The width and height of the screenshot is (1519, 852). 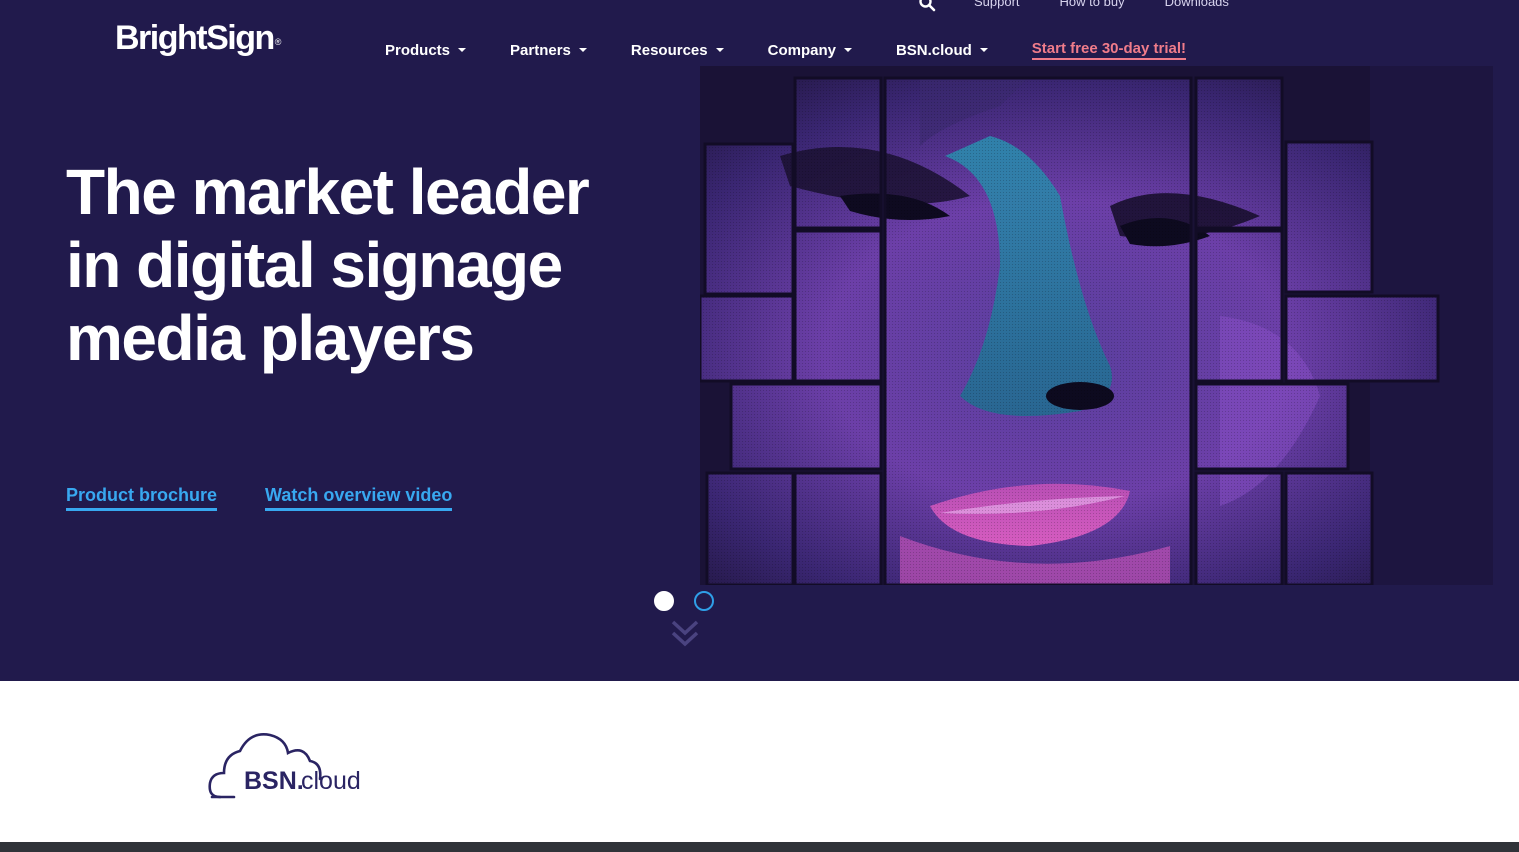 I want to click on nav-item-label: Company, so click(x=801, y=50).